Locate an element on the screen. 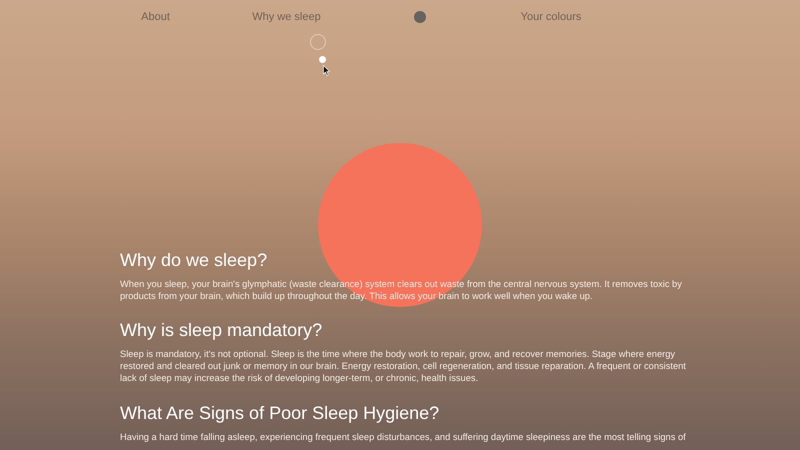  section-heading: What Are Signs of Poor Sleep Hygiene? is located at coordinates (280, 412).